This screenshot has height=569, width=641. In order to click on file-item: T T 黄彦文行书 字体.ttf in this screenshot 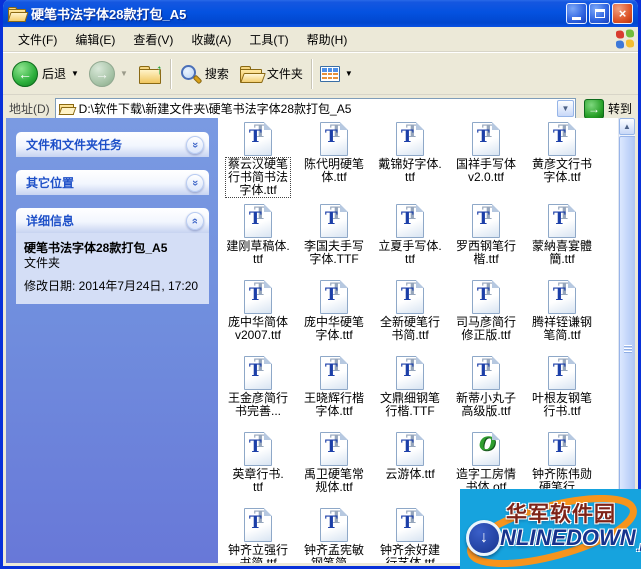, I will do `click(562, 163)`.